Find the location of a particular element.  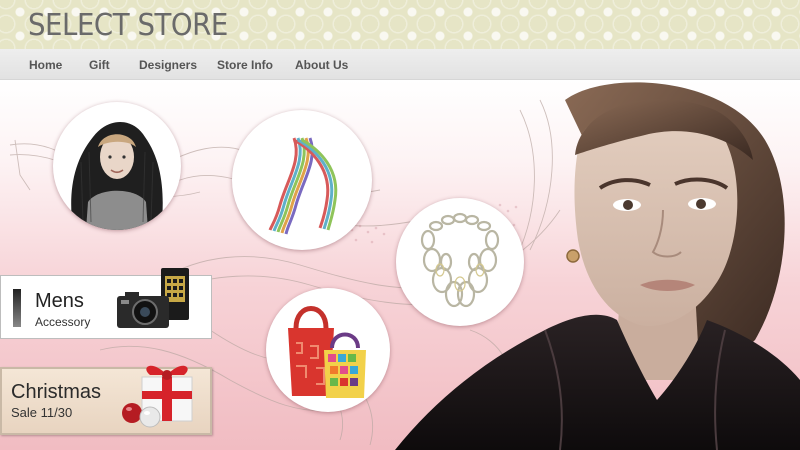

site-logo: SELECT STORE is located at coordinates (128, 25).